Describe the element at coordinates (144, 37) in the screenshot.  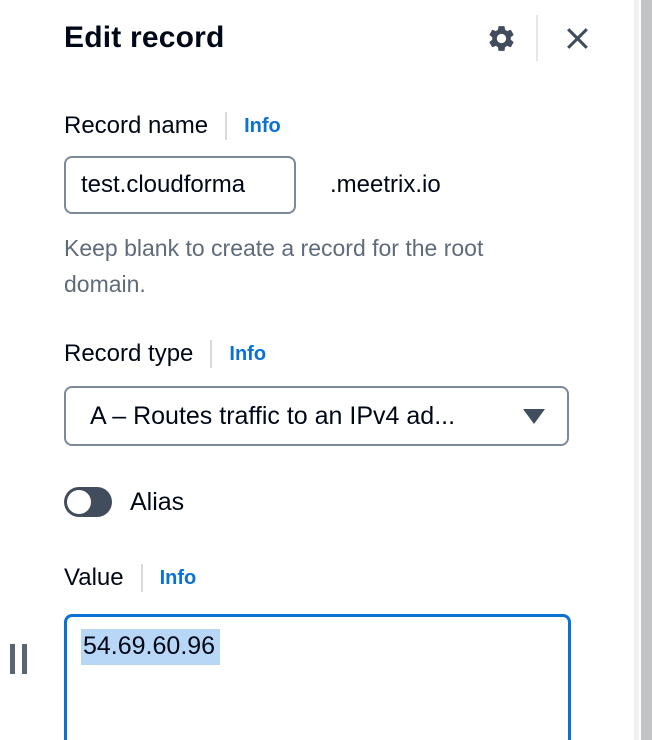
I see `page-title: Edit record` at that location.